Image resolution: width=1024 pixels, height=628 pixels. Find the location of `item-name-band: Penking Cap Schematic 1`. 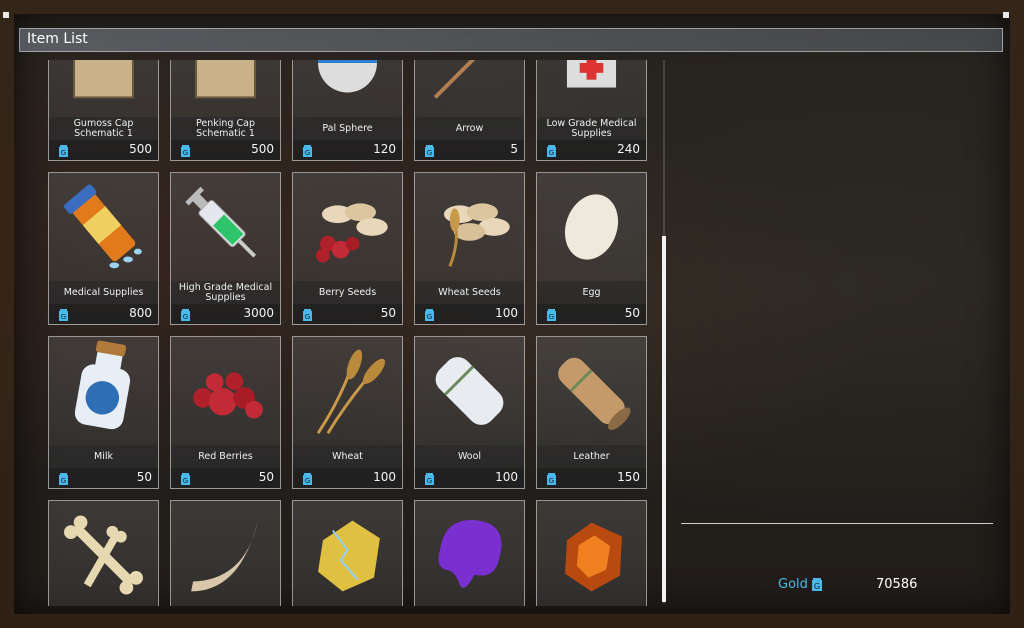

item-name-band: Penking Cap Schematic 1 is located at coordinates (225, 128).